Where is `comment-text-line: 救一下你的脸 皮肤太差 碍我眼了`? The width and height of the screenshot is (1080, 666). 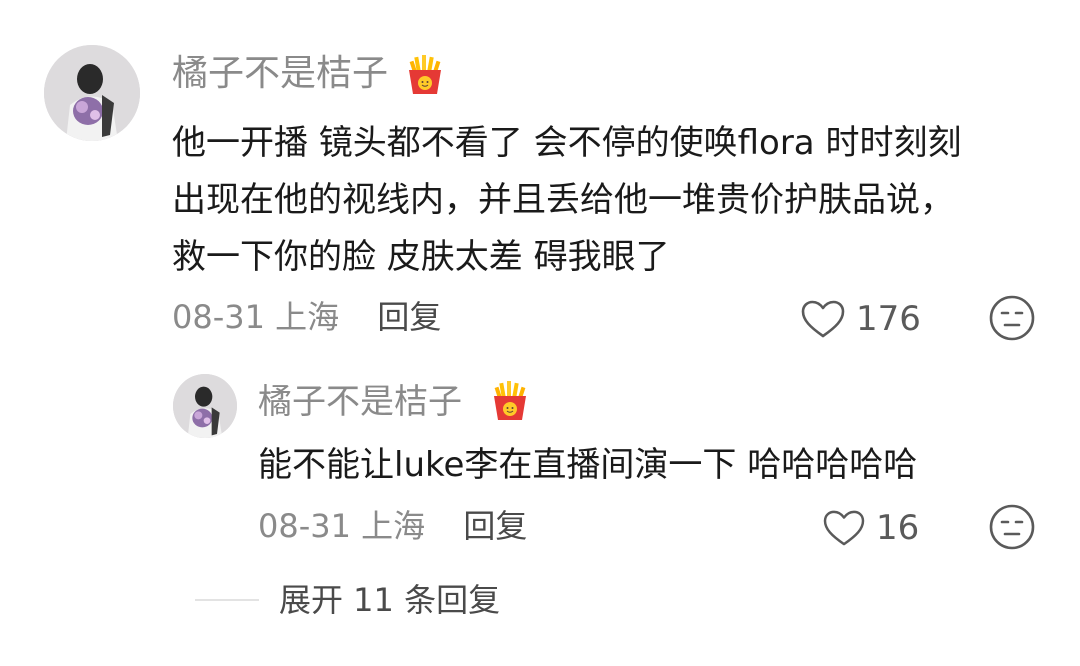
comment-text-line: 救一下你的脸 皮肤太差 碍我眼了 is located at coordinates (421, 257).